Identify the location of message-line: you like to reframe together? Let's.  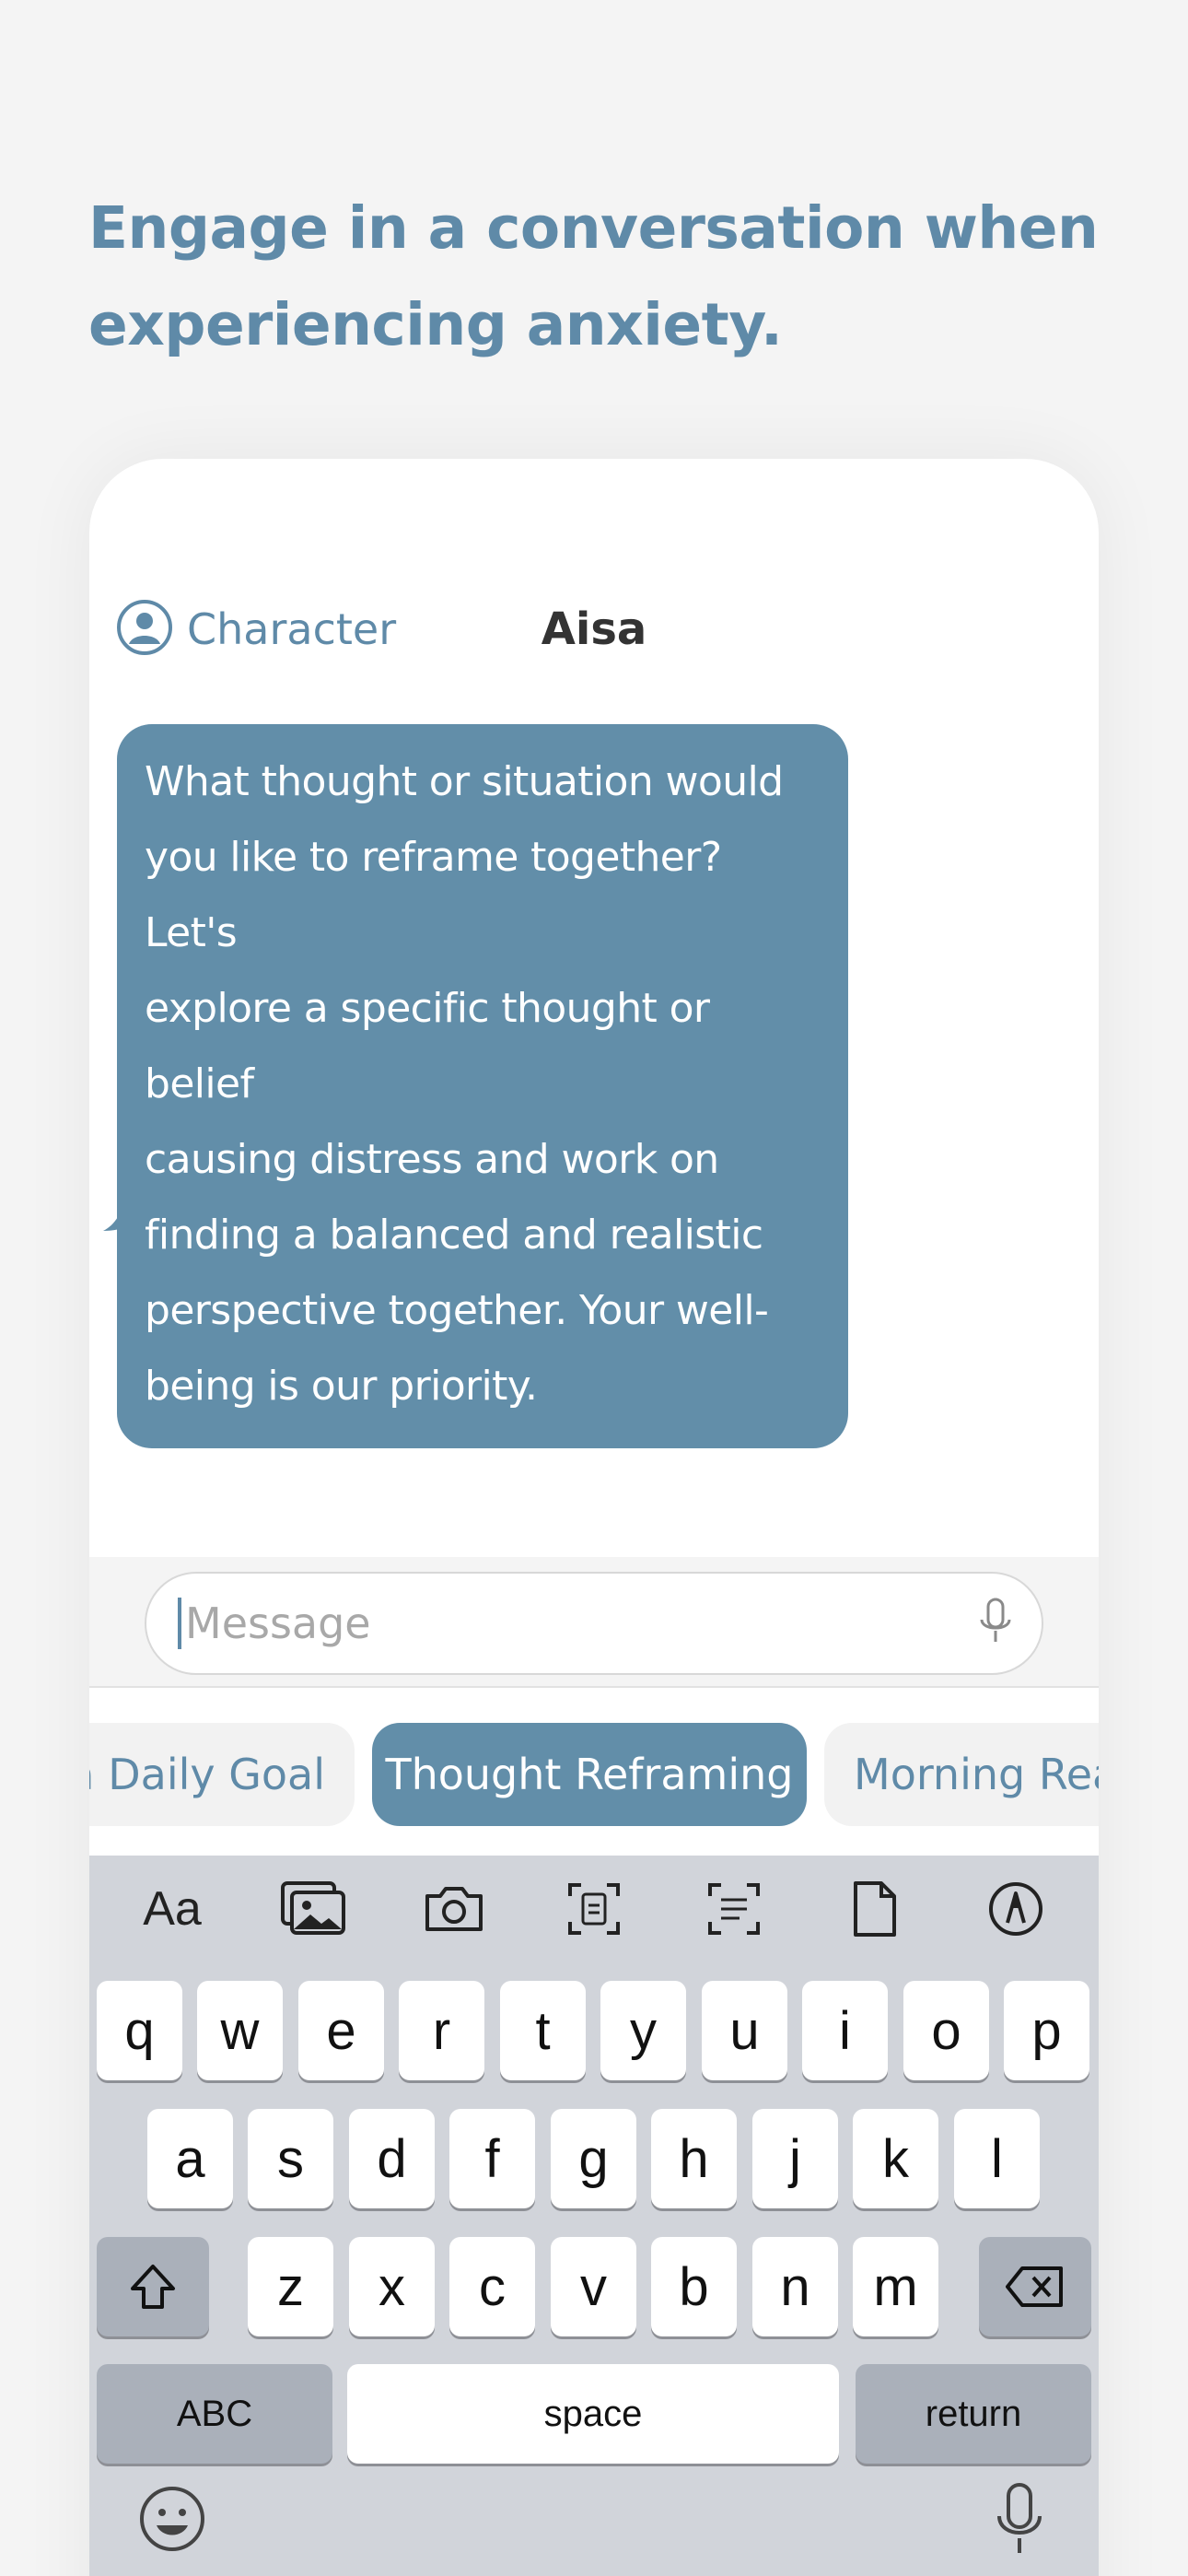
(433, 895).